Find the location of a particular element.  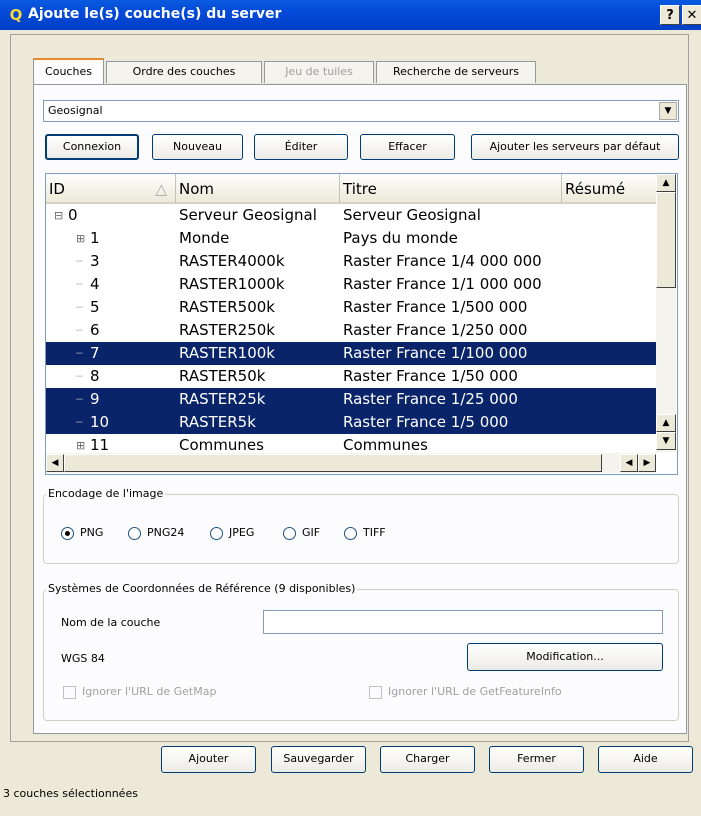

cell-name: Monde is located at coordinates (204, 238).